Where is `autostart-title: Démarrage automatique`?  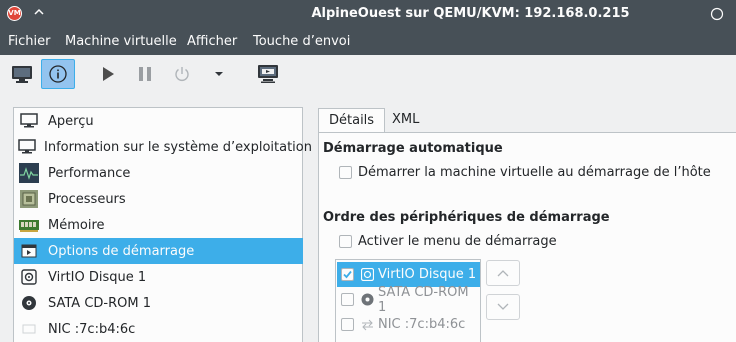 autostart-title: Démarrage automatique is located at coordinates (413, 148).